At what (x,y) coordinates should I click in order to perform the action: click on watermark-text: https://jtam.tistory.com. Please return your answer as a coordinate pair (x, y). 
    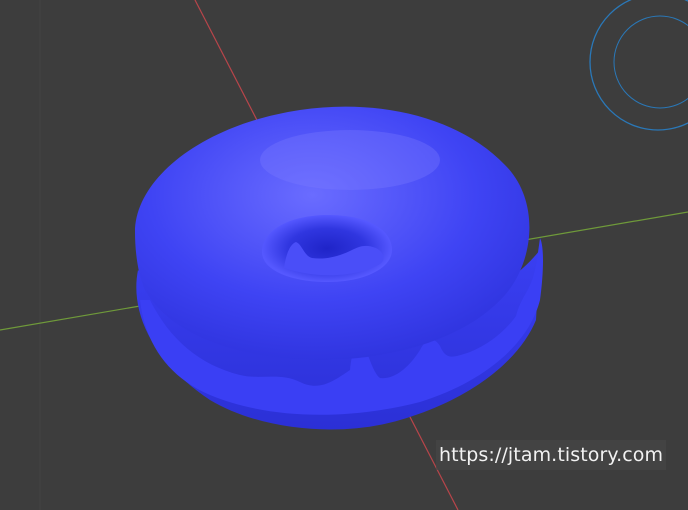
    Looking at the image, I should click on (551, 455).